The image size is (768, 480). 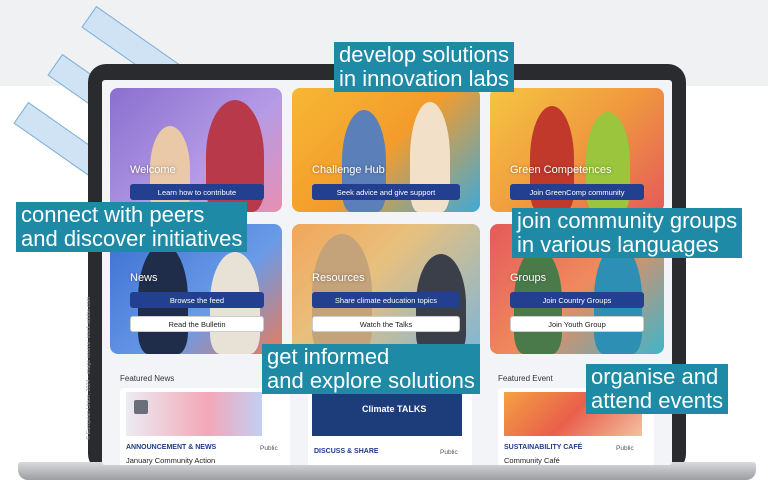 I want to click on calendar-icon, so click(x=141, y=407).